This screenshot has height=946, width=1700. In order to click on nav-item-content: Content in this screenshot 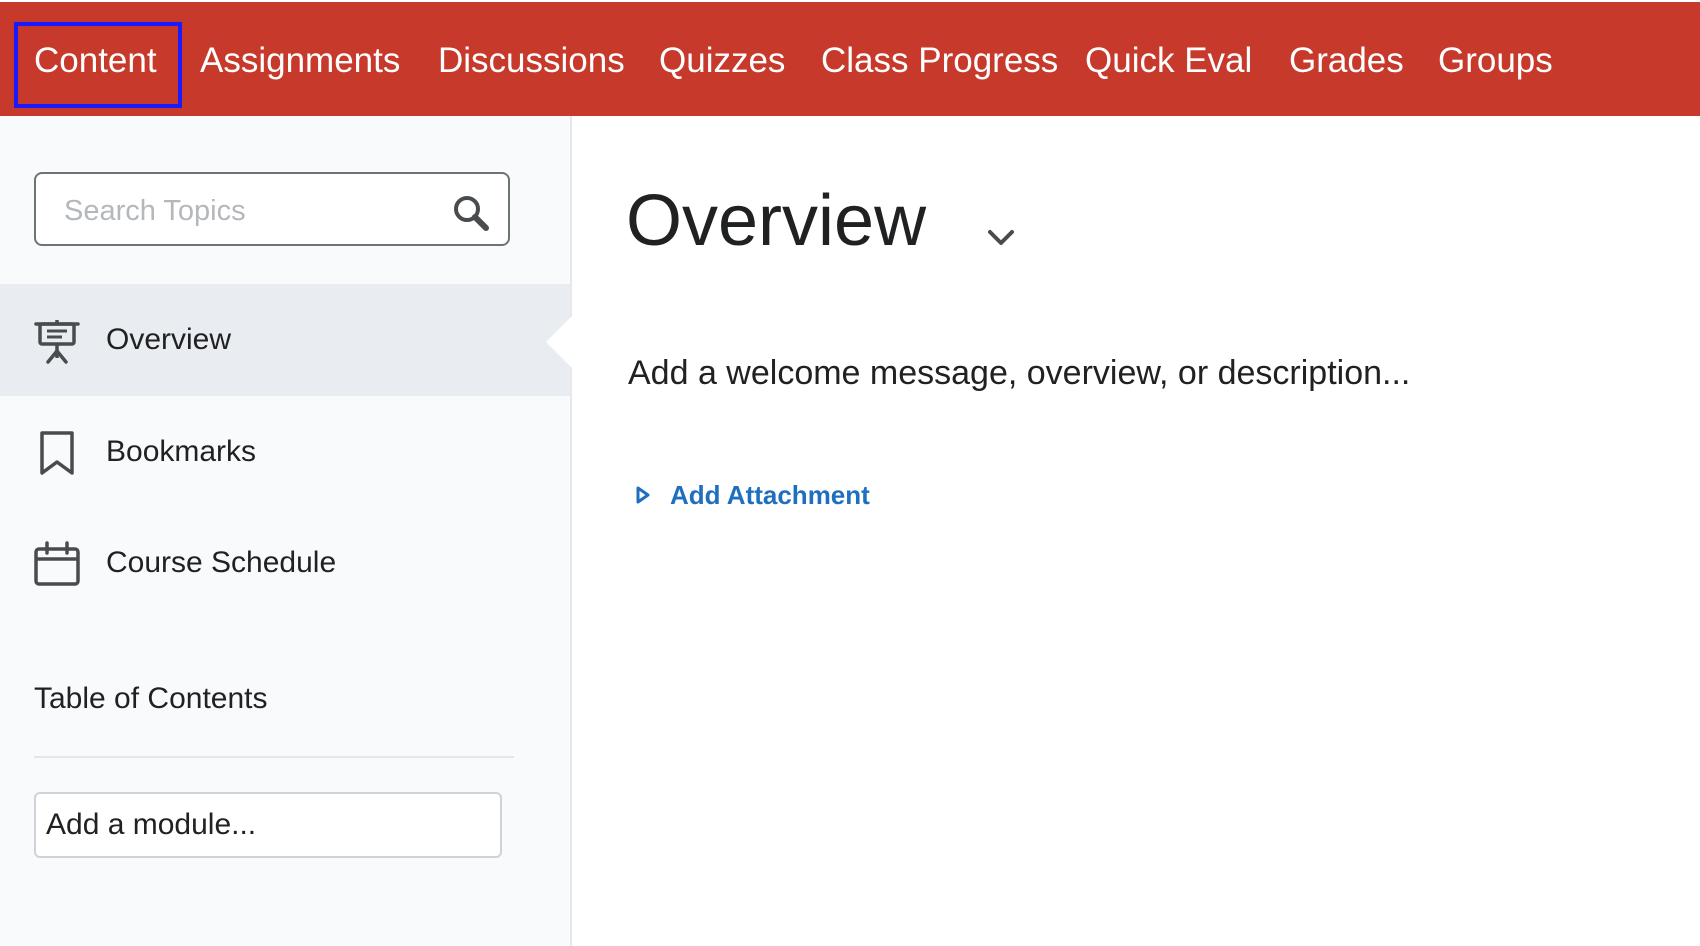, I will do `click(98, 59)`.